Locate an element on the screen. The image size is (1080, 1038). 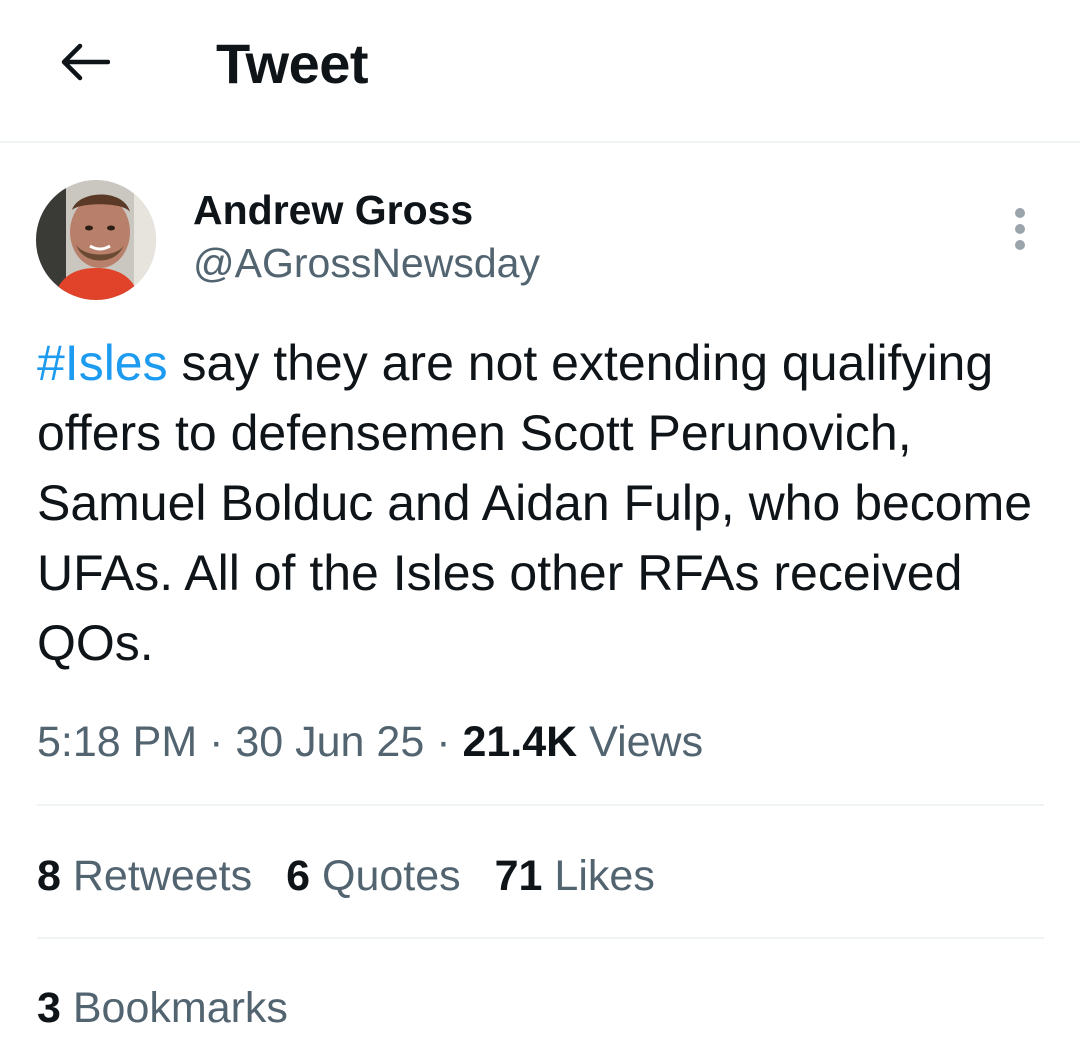
bookmarks-stat: 3 Bookmarks is located at coordinates (162, 1008).